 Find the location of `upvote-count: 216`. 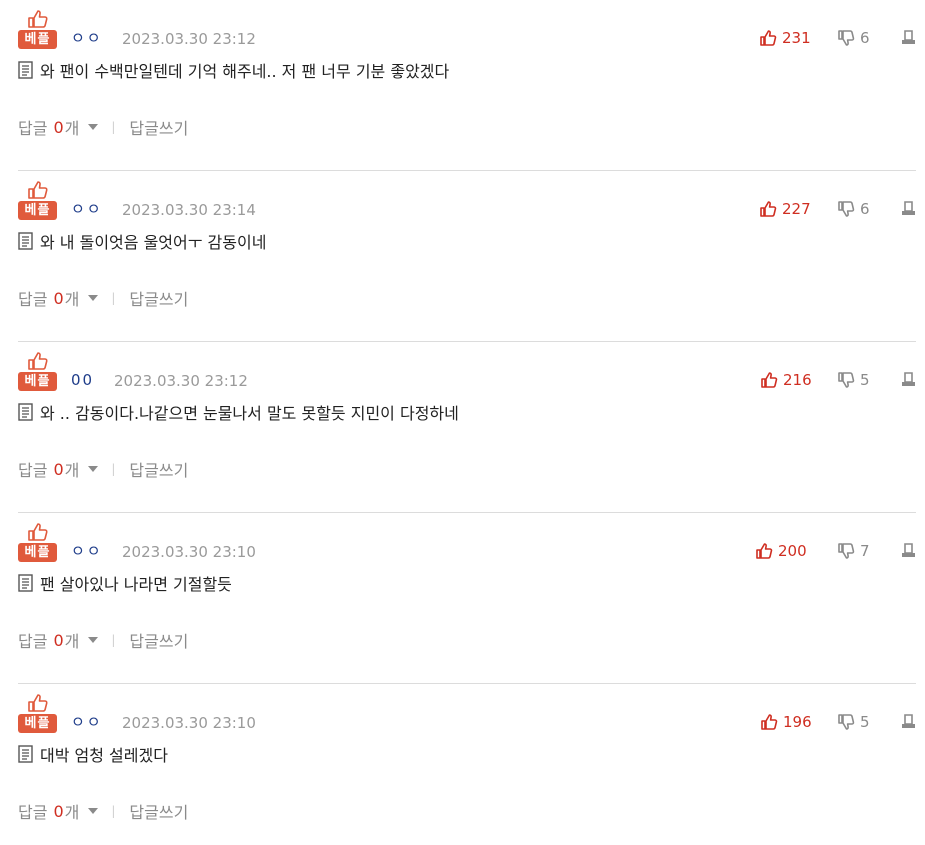

upvote-count: 216 is located at coordinates (797, 380).